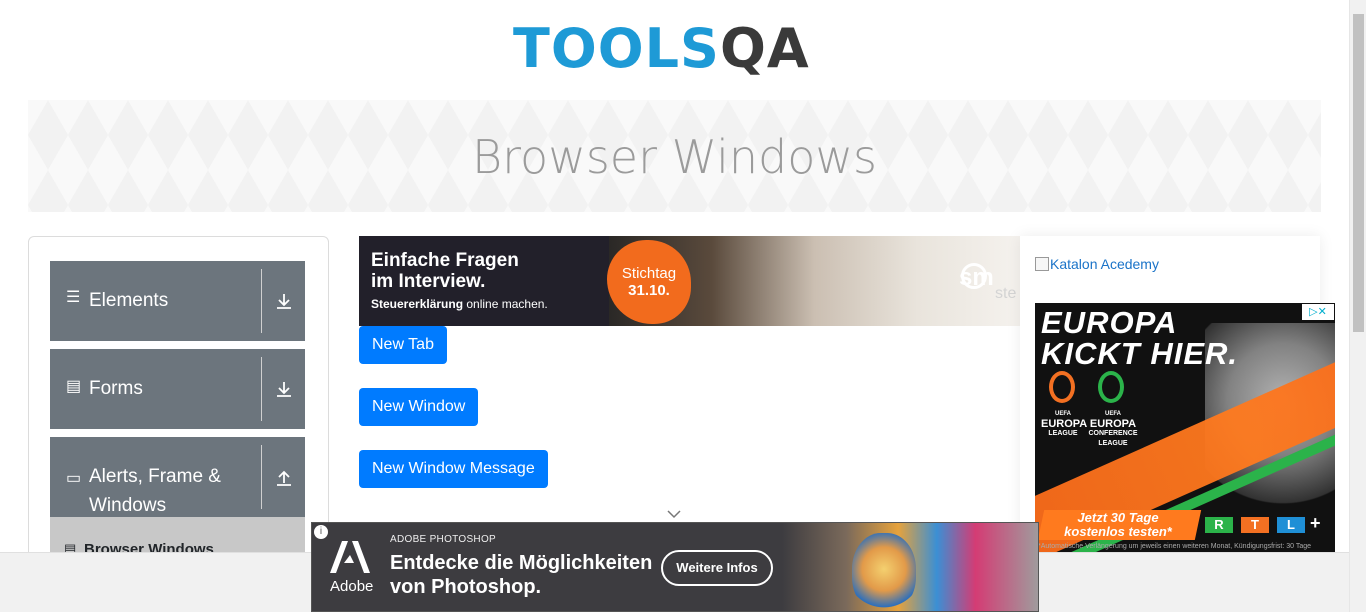  I want to click on sidebar-group-elements: ☰ Elements, so click(177, 301).